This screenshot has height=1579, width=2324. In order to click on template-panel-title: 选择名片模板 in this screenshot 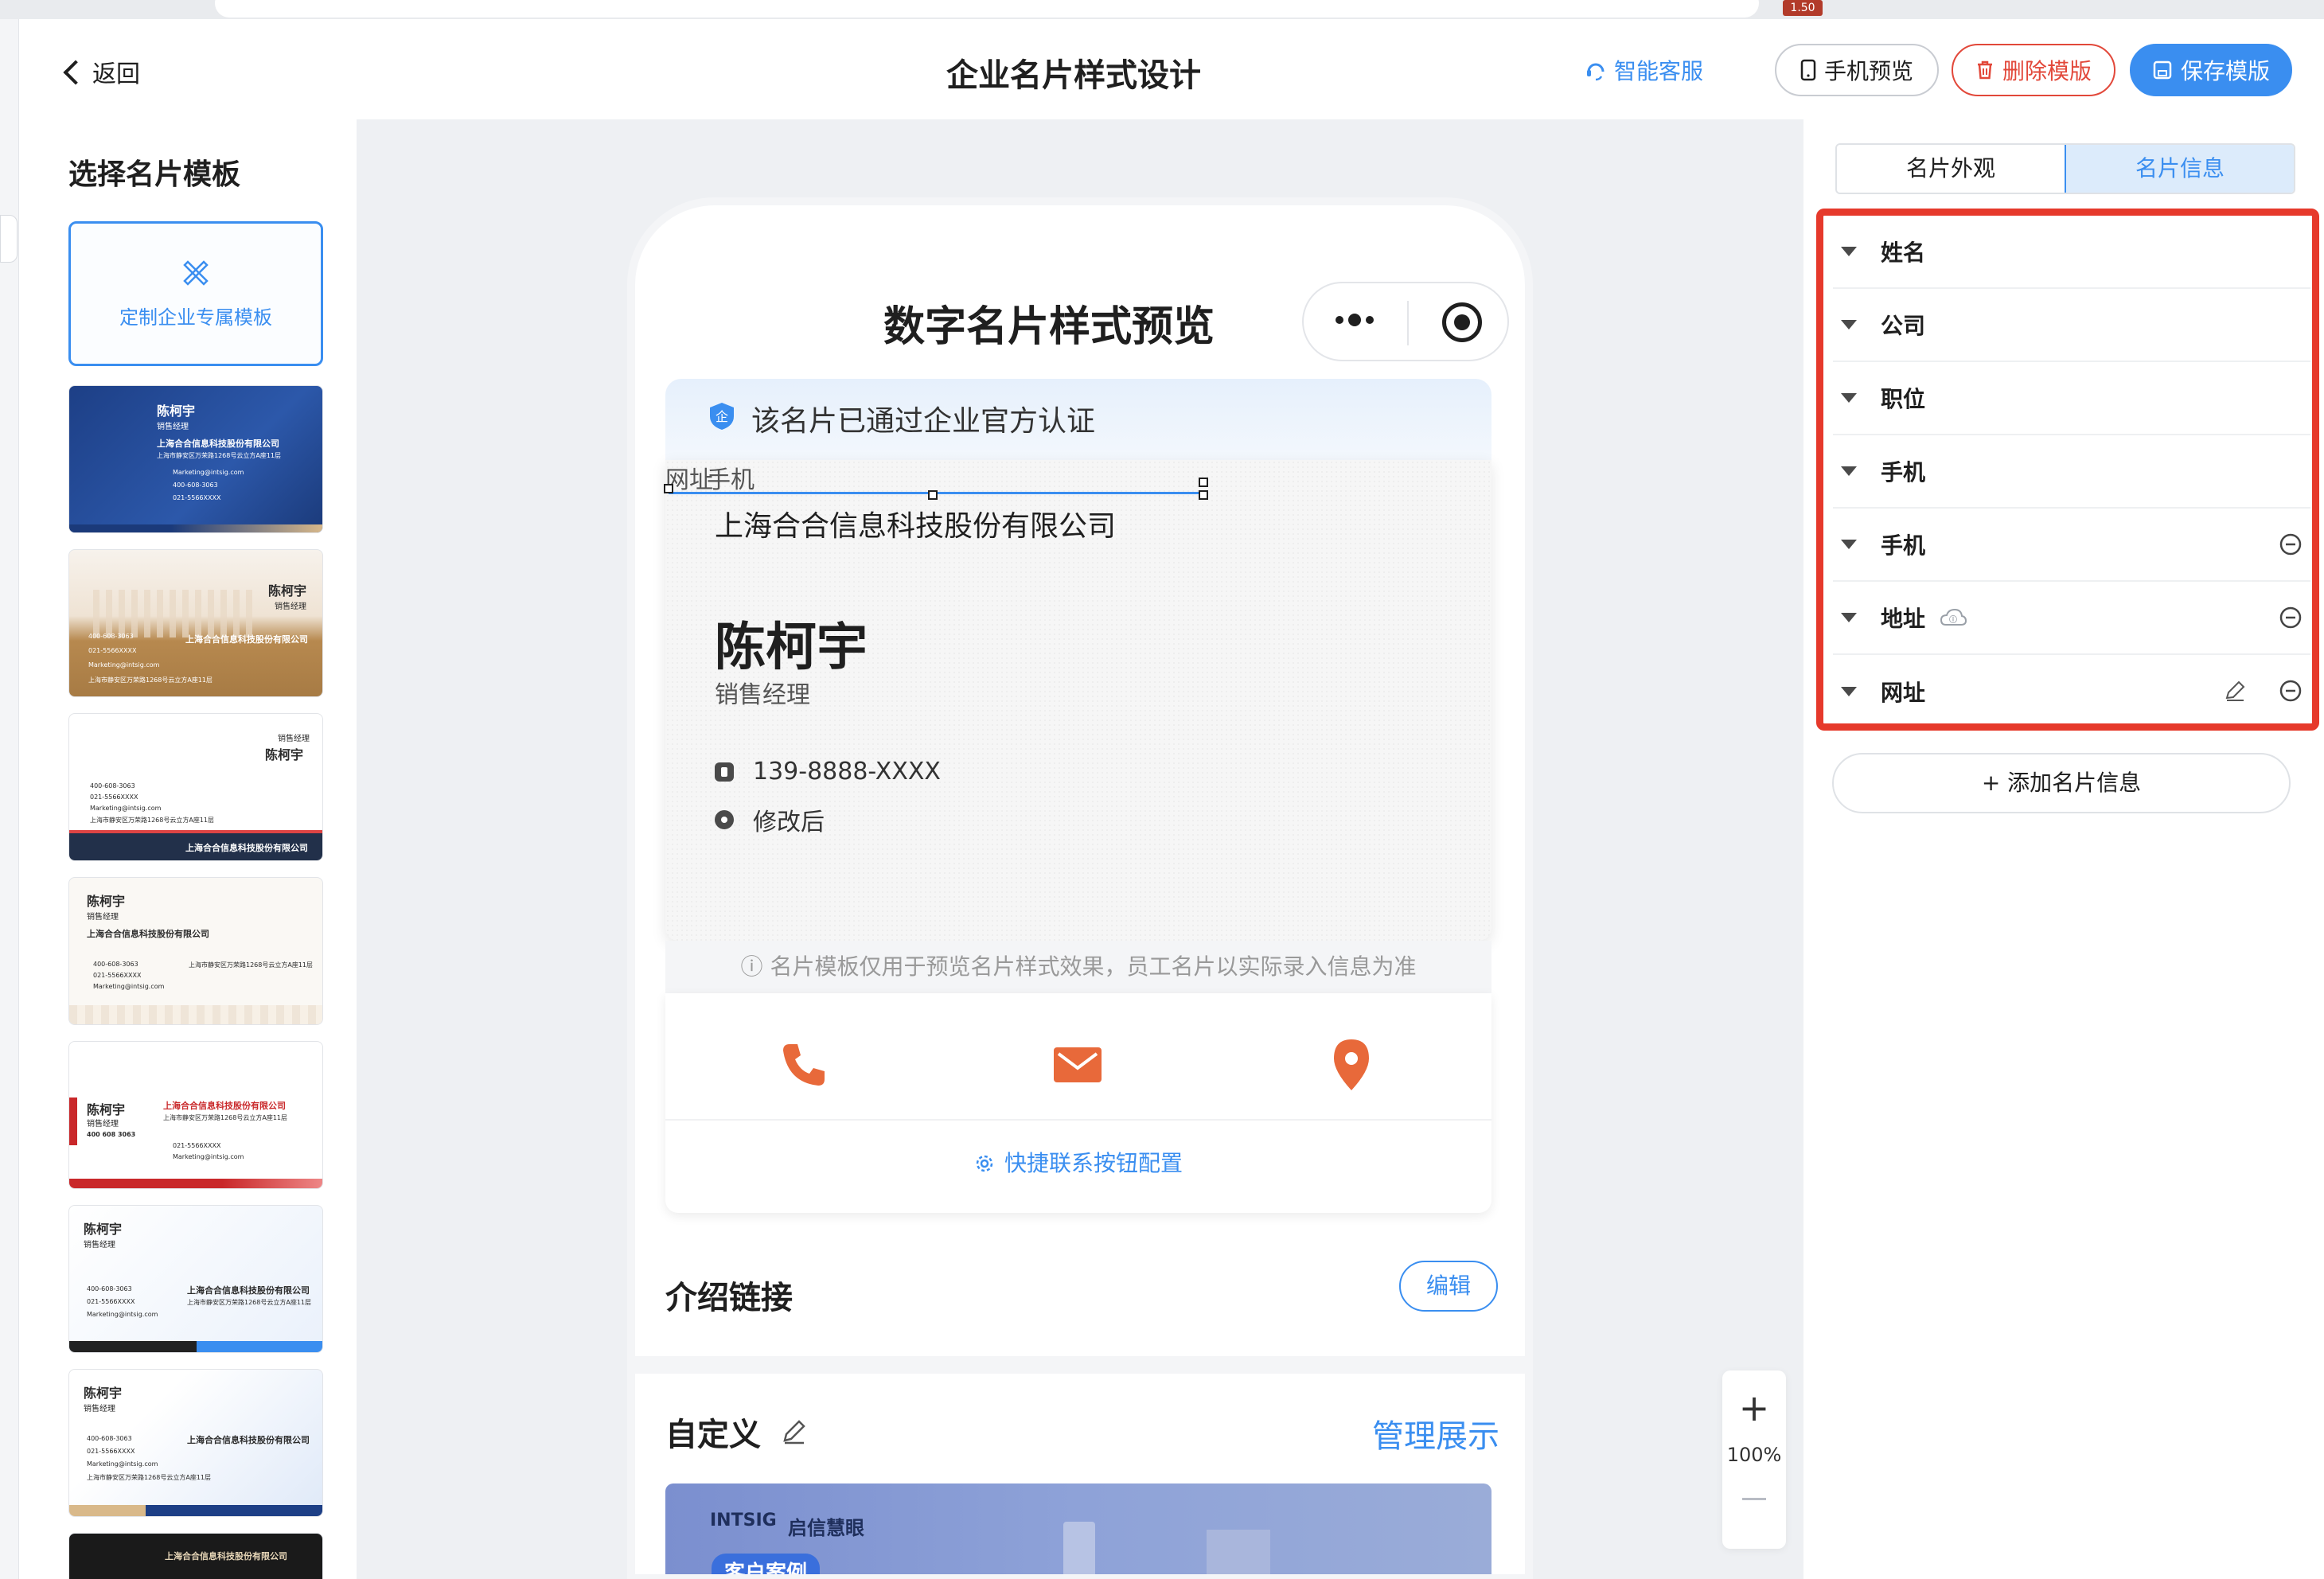, I will do `click(154, 174)`.